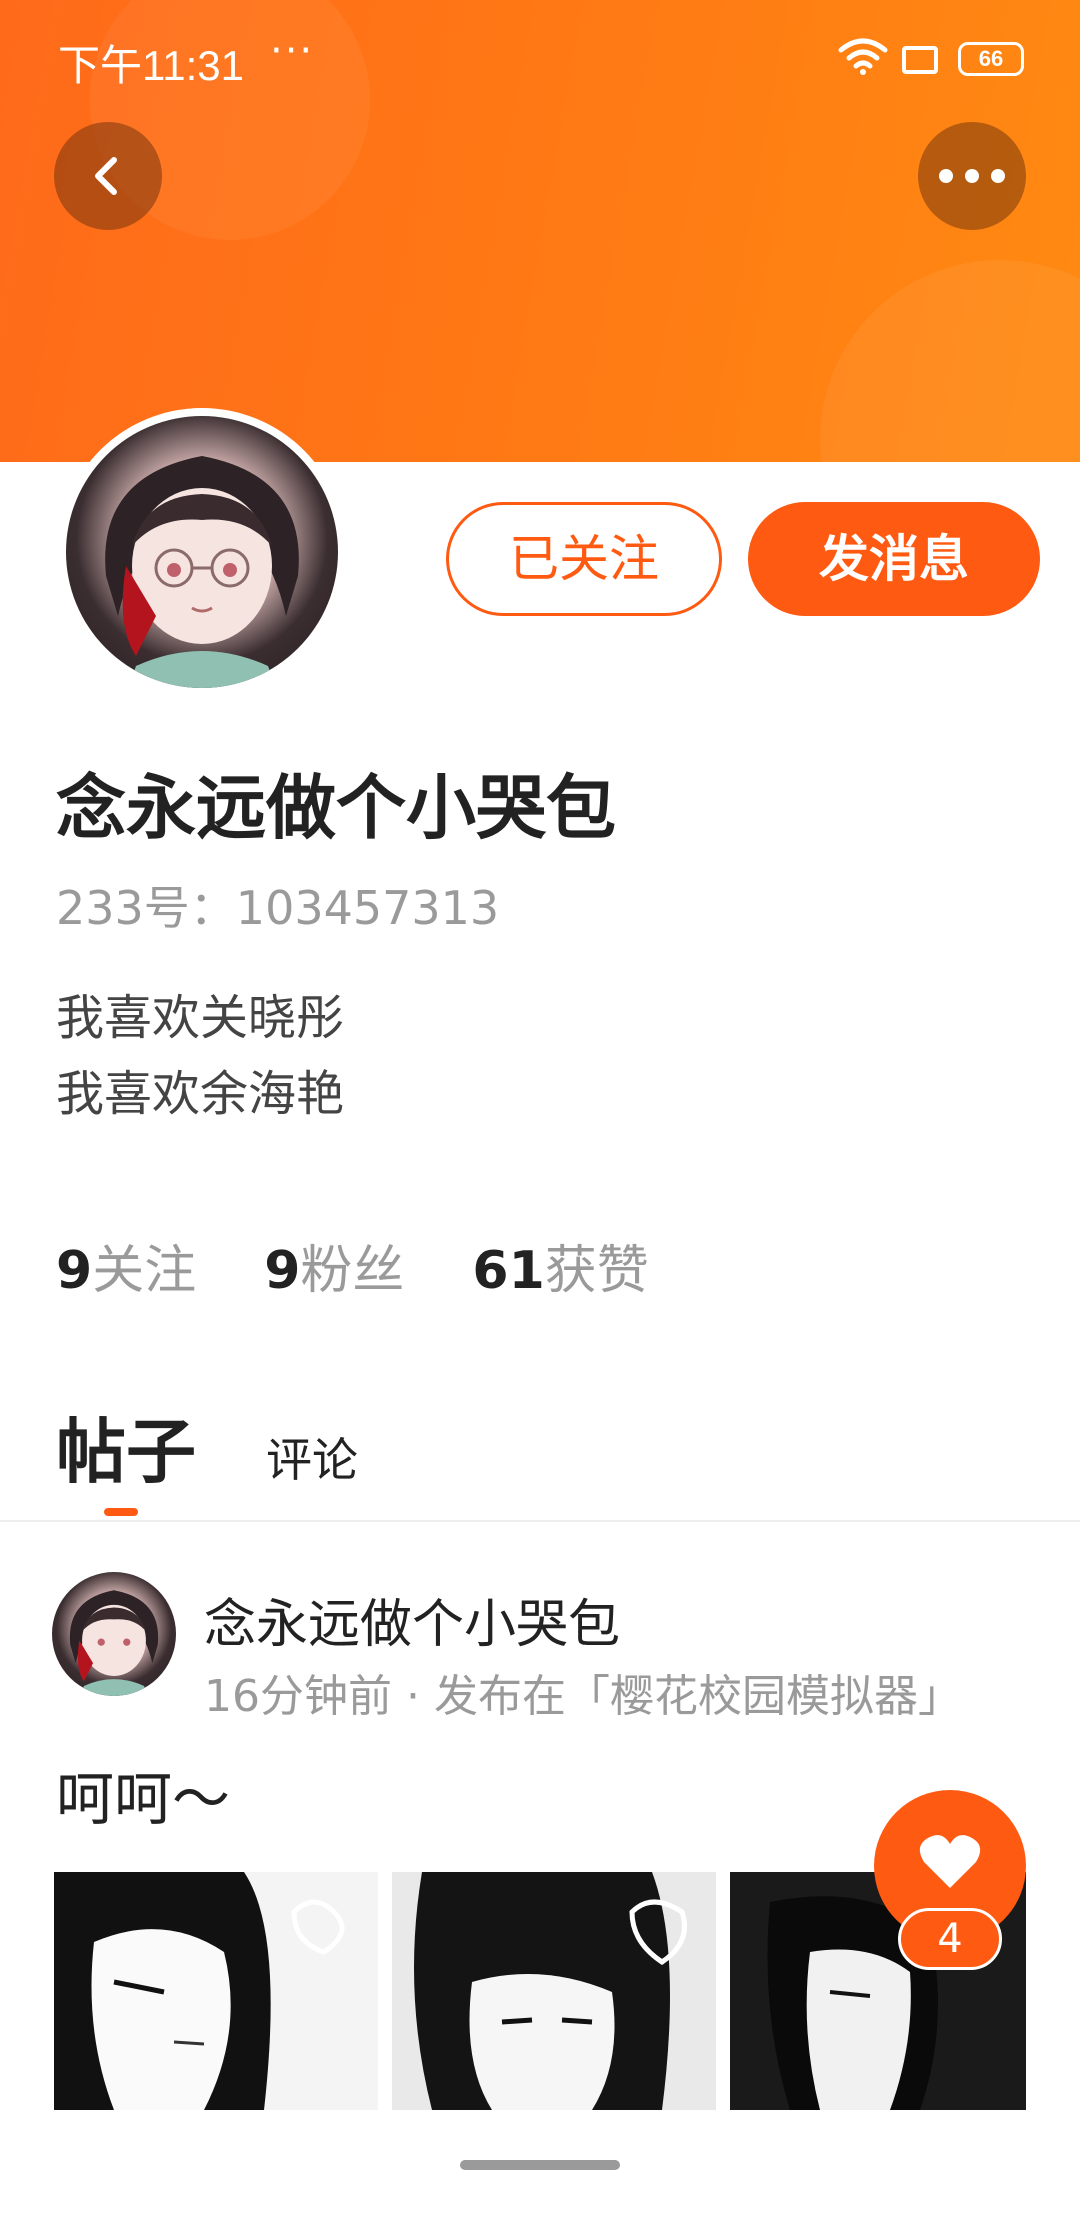 Image resolution: width=1080 pixels, height=2220 pixels. Describe the element at coordinates (540, 1521) in the screenshot. I see `divider` at that location.